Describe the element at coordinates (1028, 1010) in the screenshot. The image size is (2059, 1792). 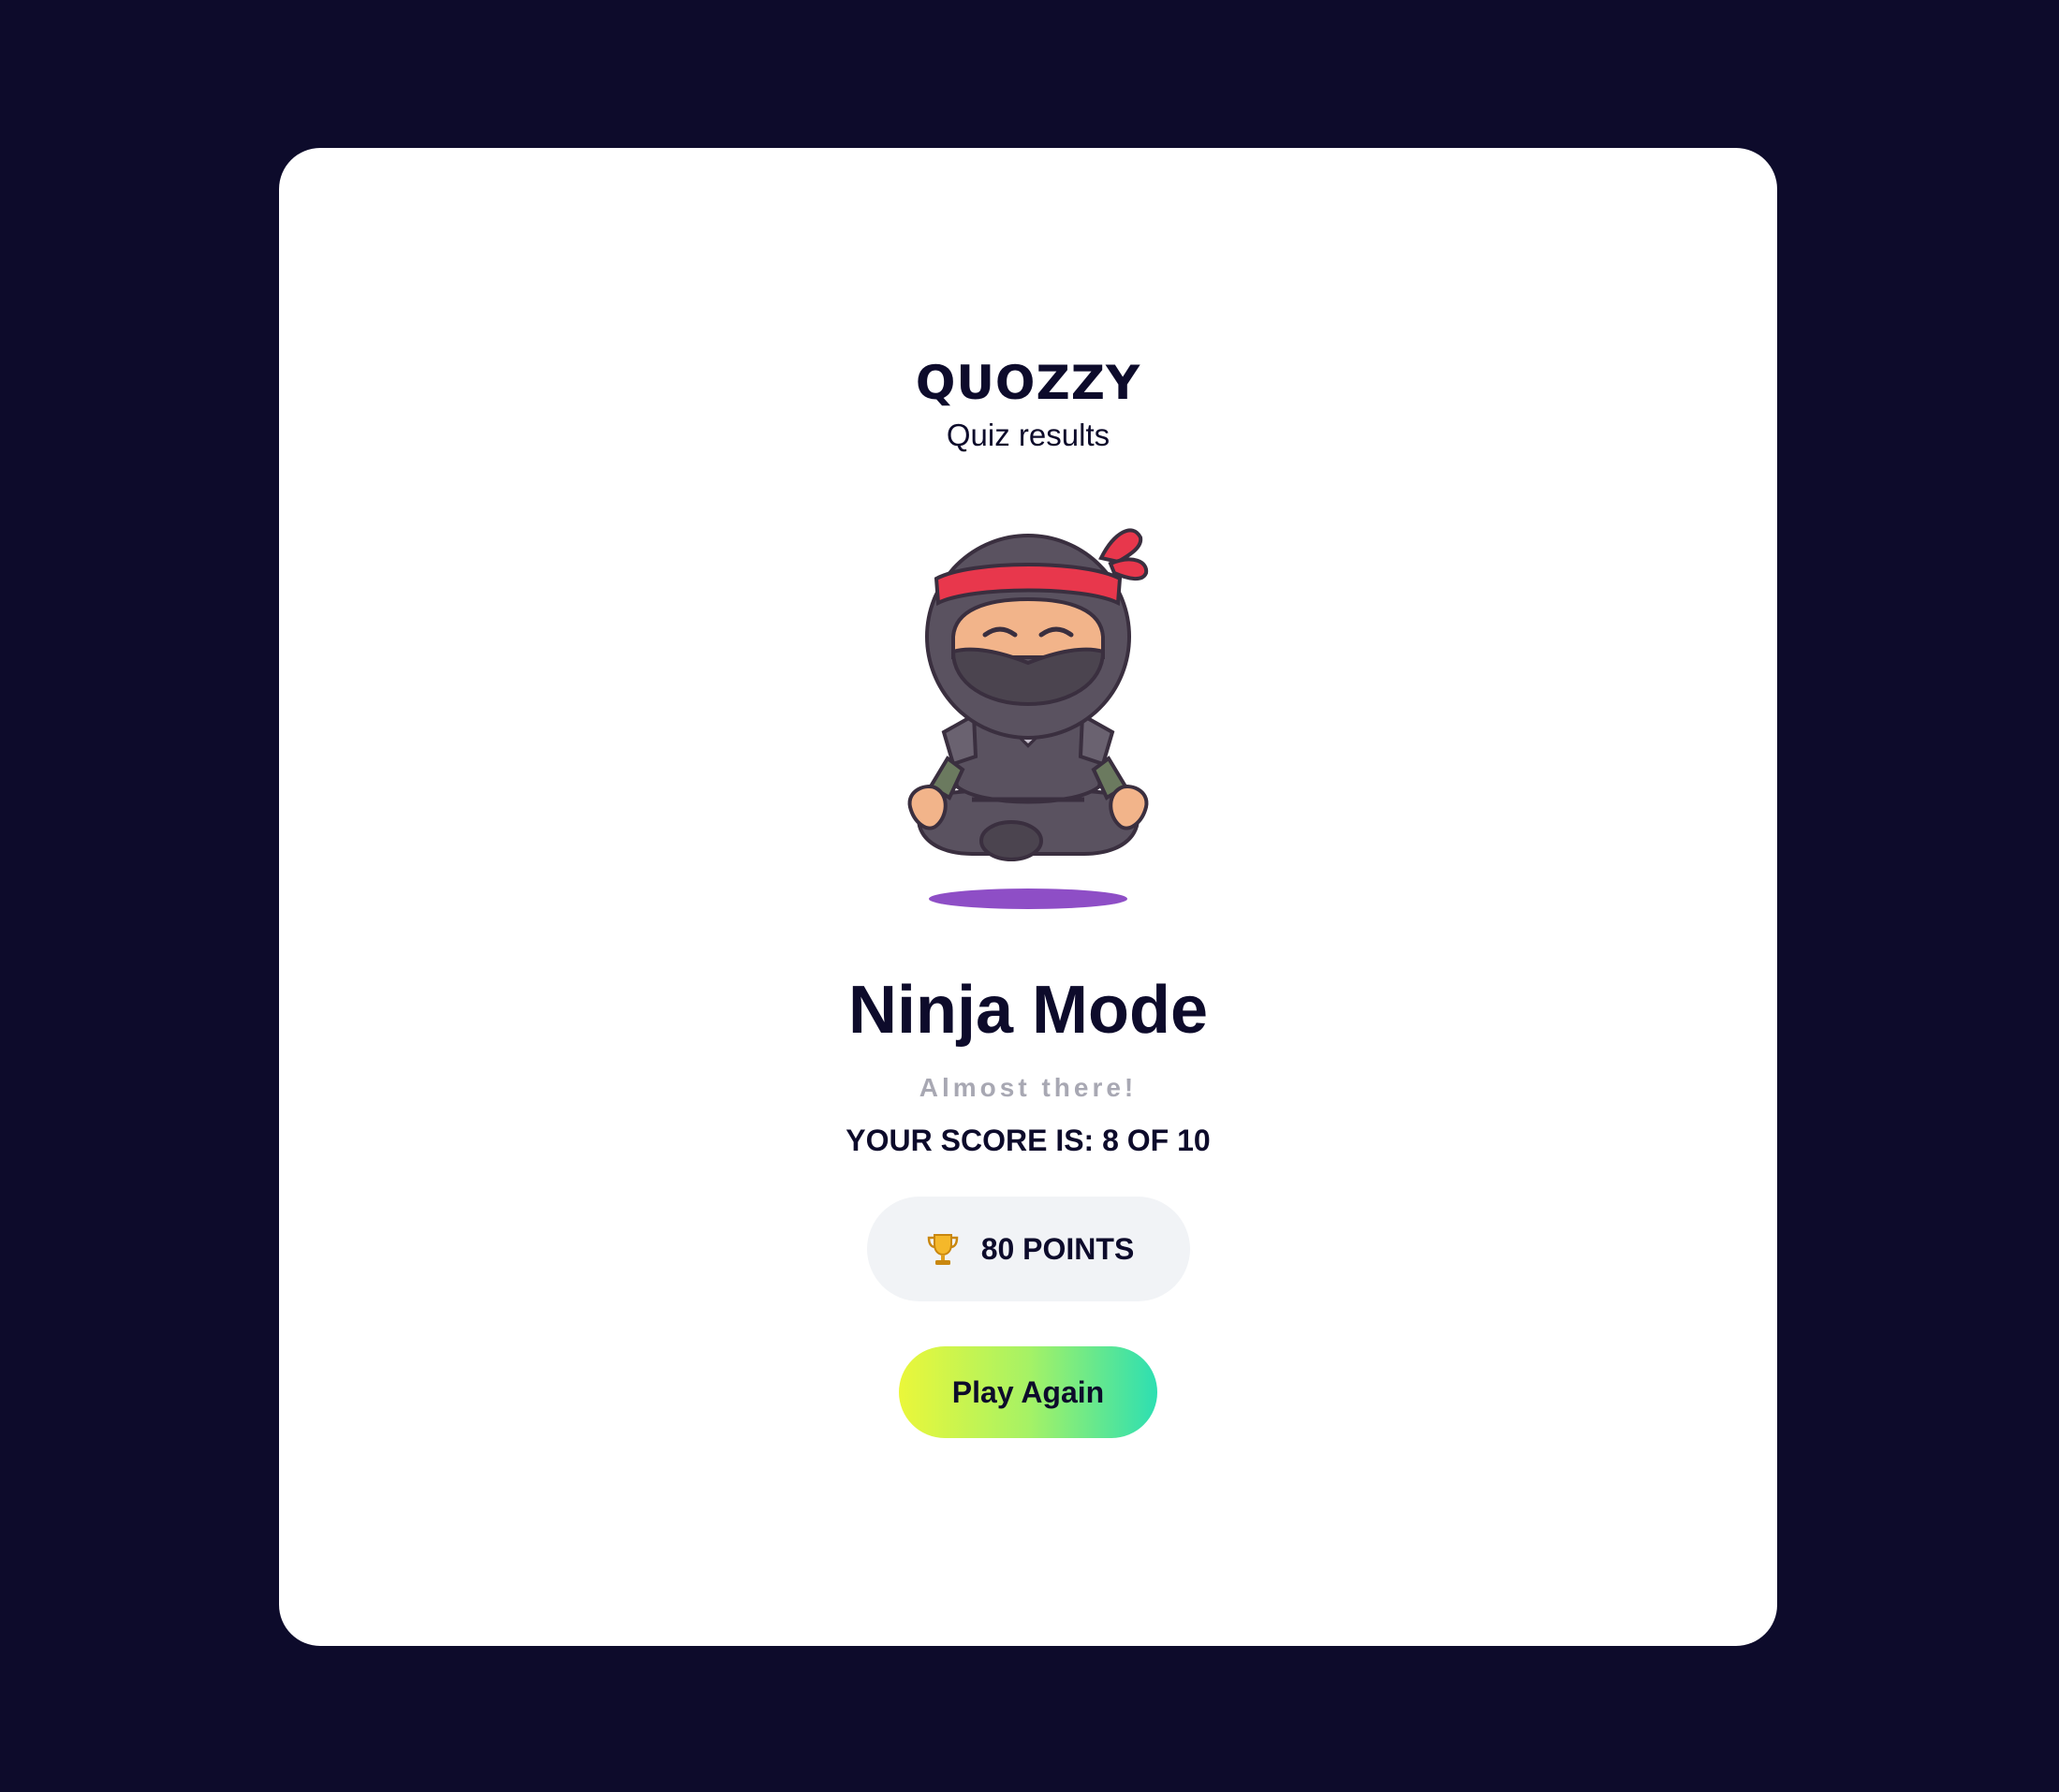
I see `rank-title: Ninja Mode` at that location.